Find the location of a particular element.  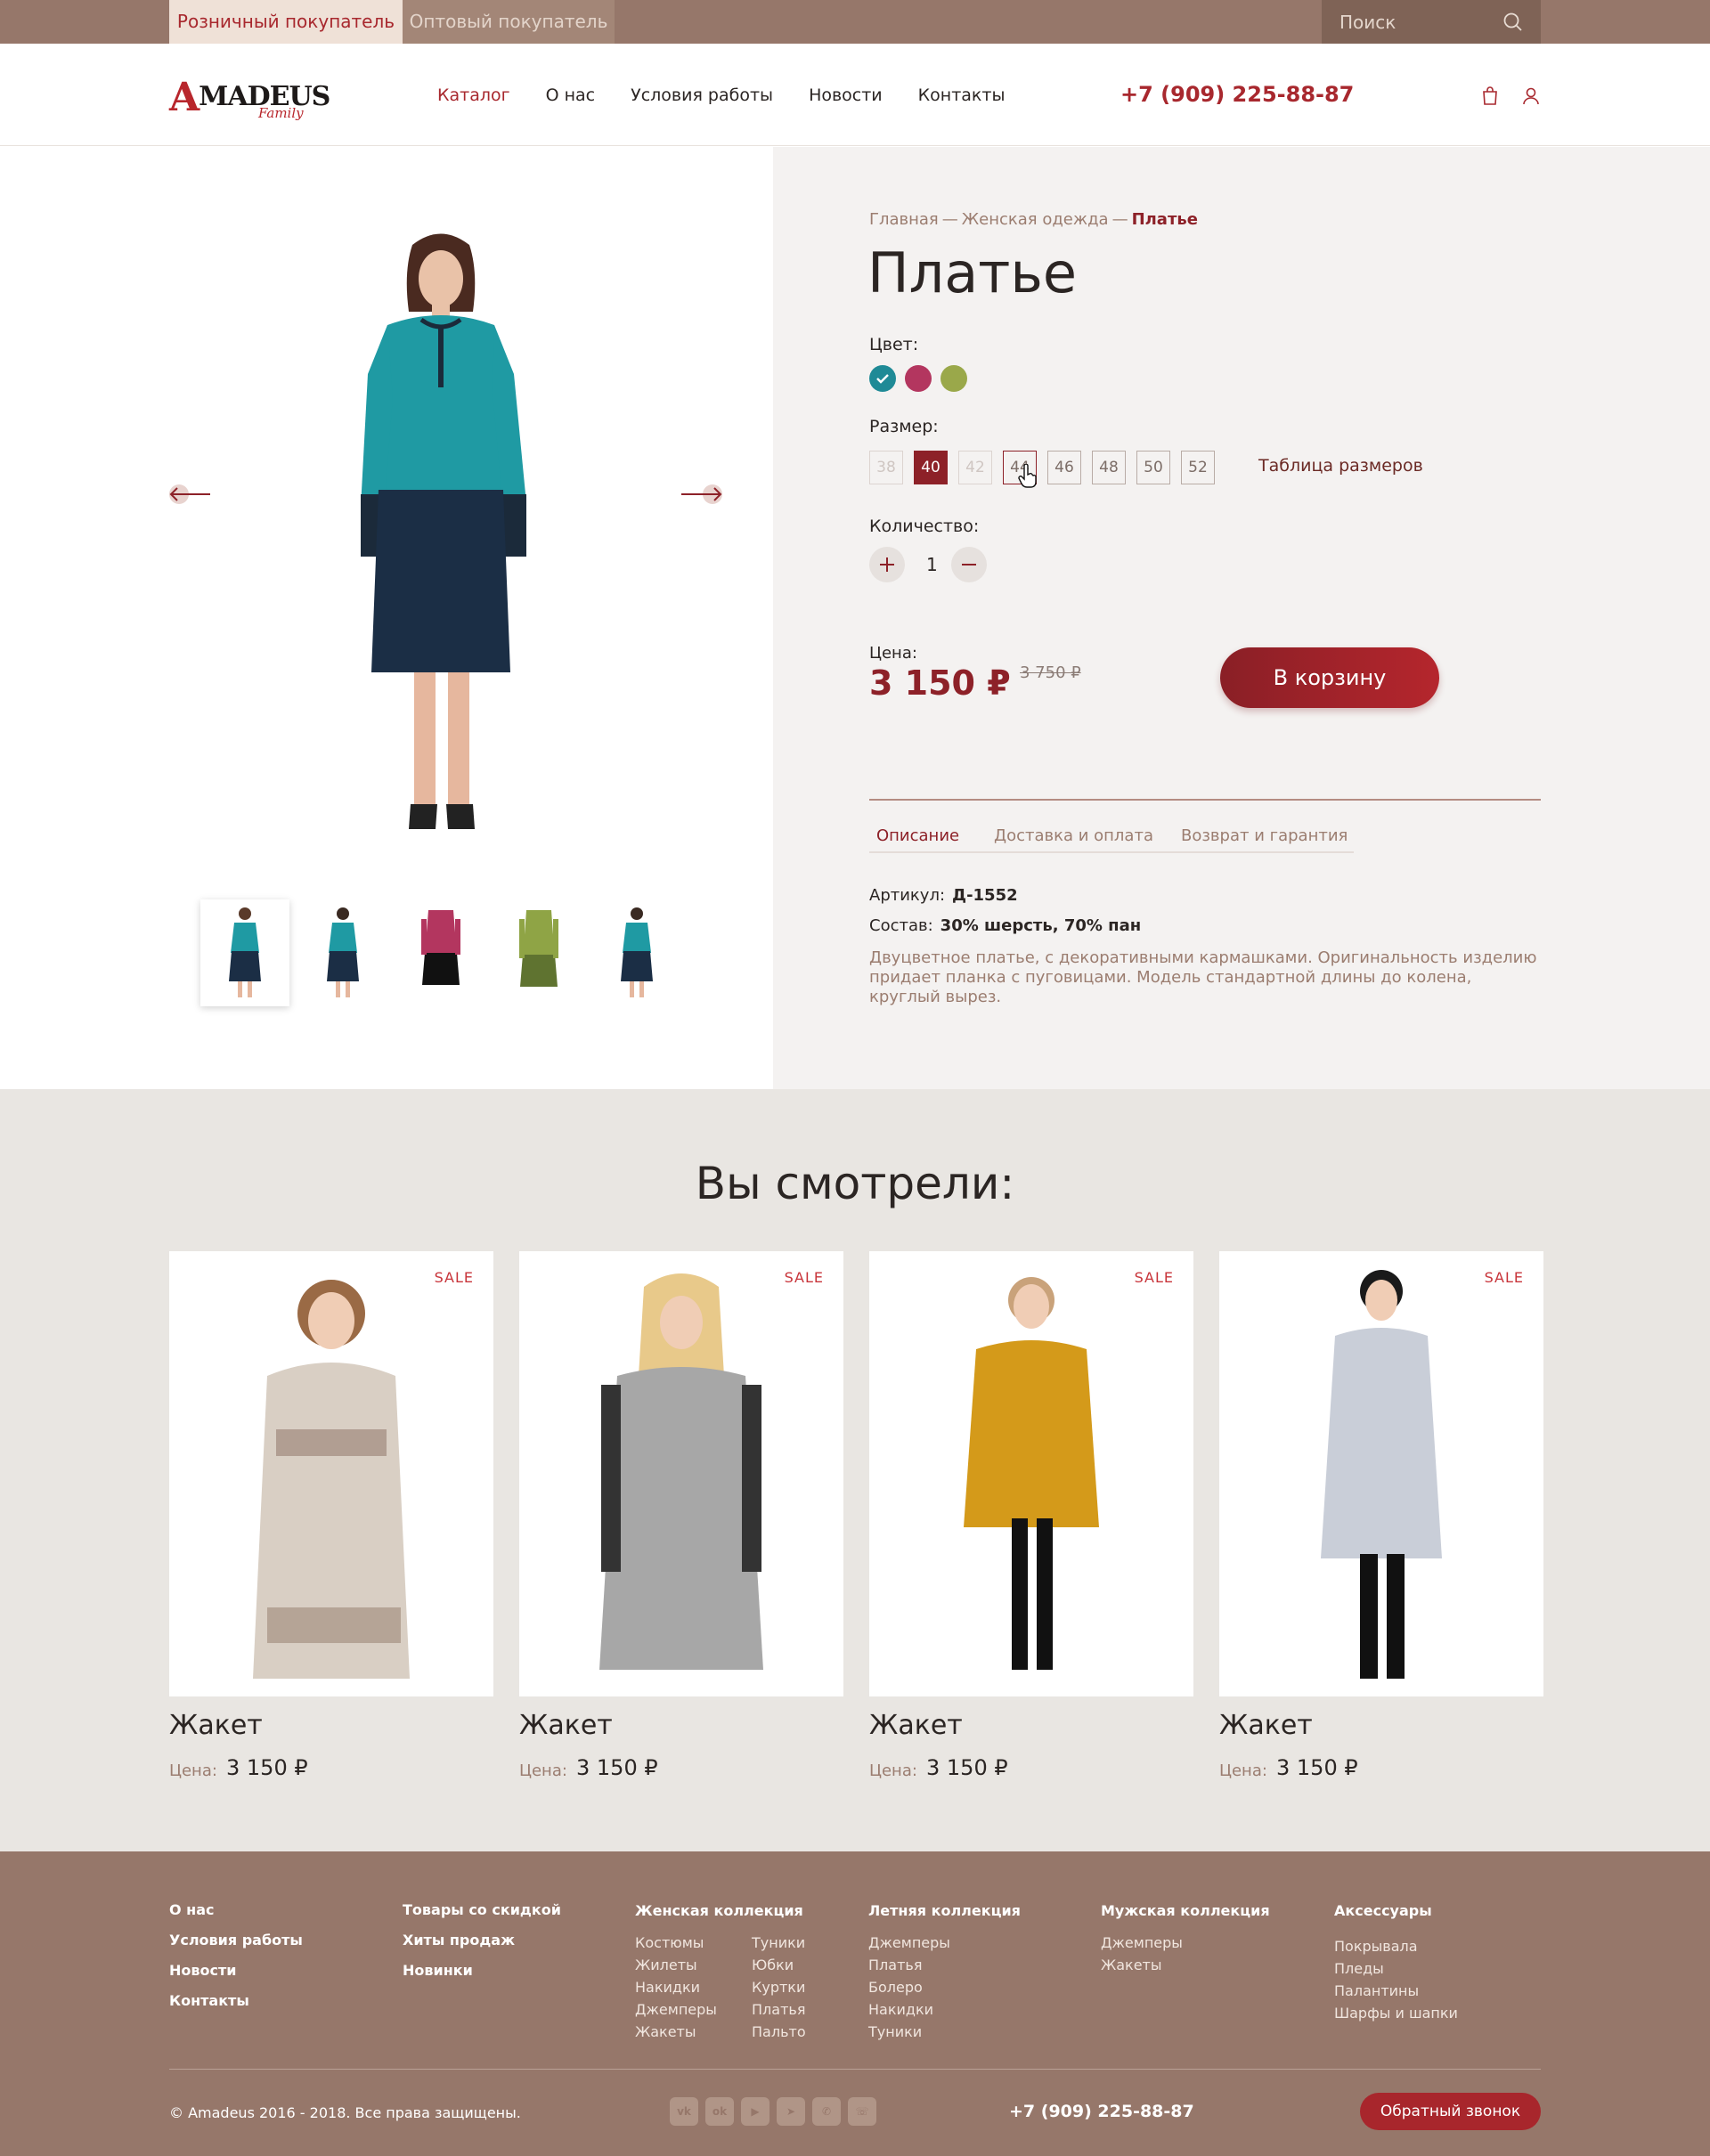

footer-link: Условия работы is located at coordinates (236, 1940).